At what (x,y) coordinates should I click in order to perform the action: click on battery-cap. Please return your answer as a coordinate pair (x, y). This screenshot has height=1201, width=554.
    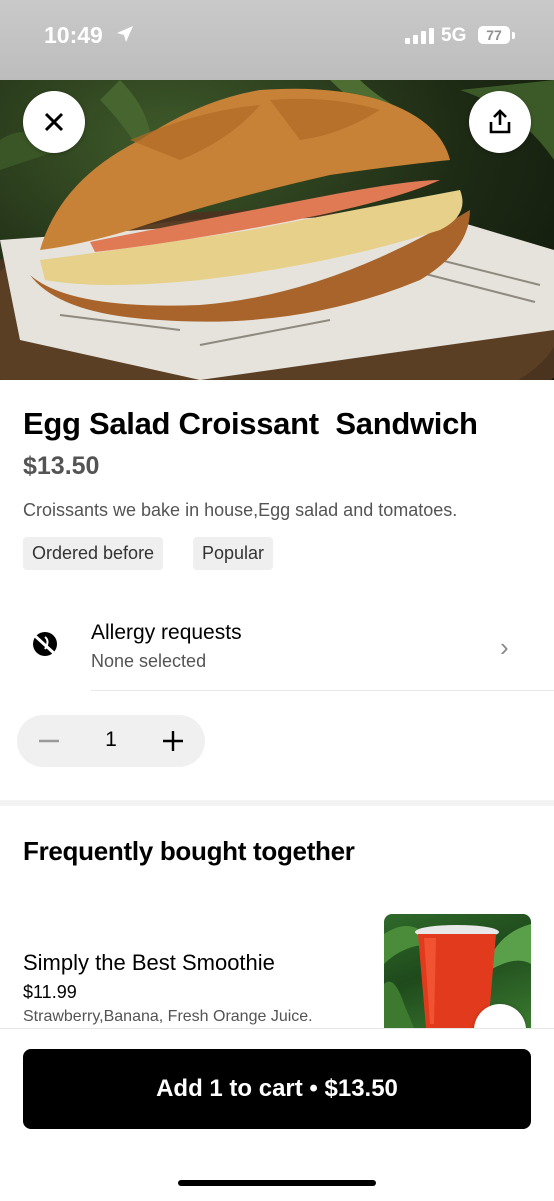
    Looking at the image, I should click on (513, 35).